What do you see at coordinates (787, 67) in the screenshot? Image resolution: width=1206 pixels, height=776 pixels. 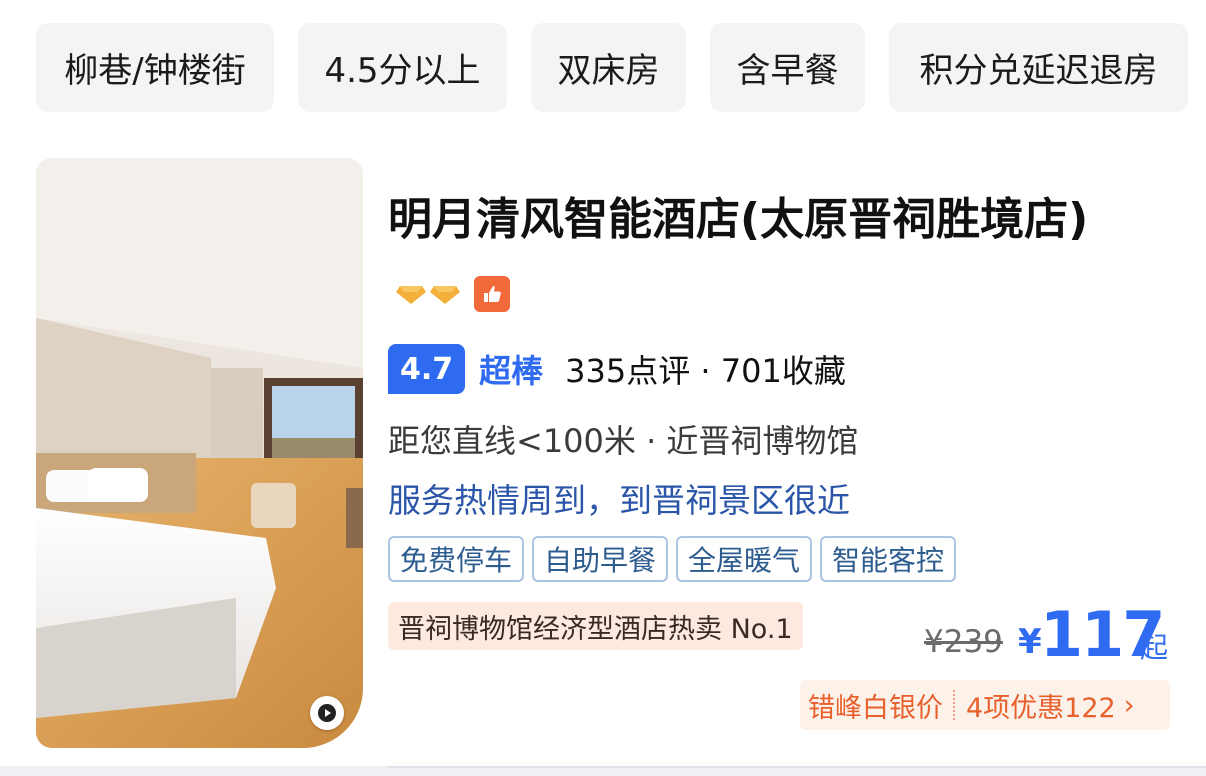 I see `filter-chip-breakfast: 含早餐` at bounding box center [787, 67].